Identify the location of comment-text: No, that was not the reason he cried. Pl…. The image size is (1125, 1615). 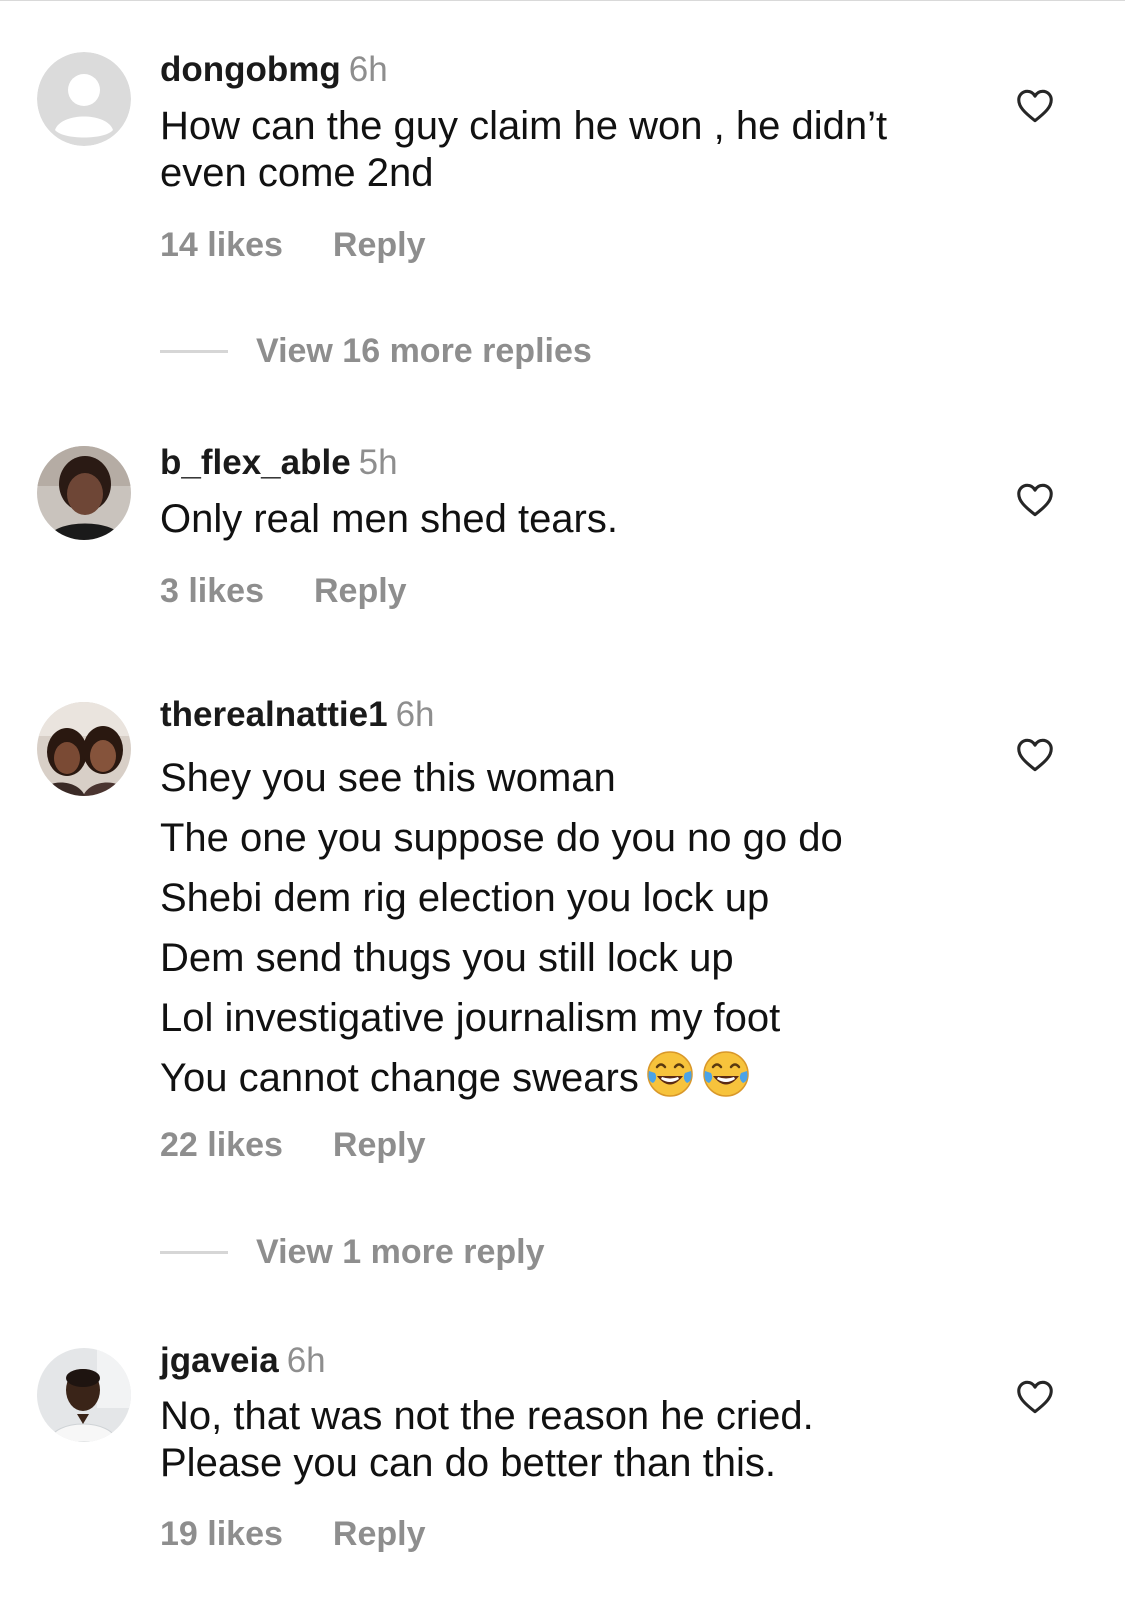
(575, 1440).